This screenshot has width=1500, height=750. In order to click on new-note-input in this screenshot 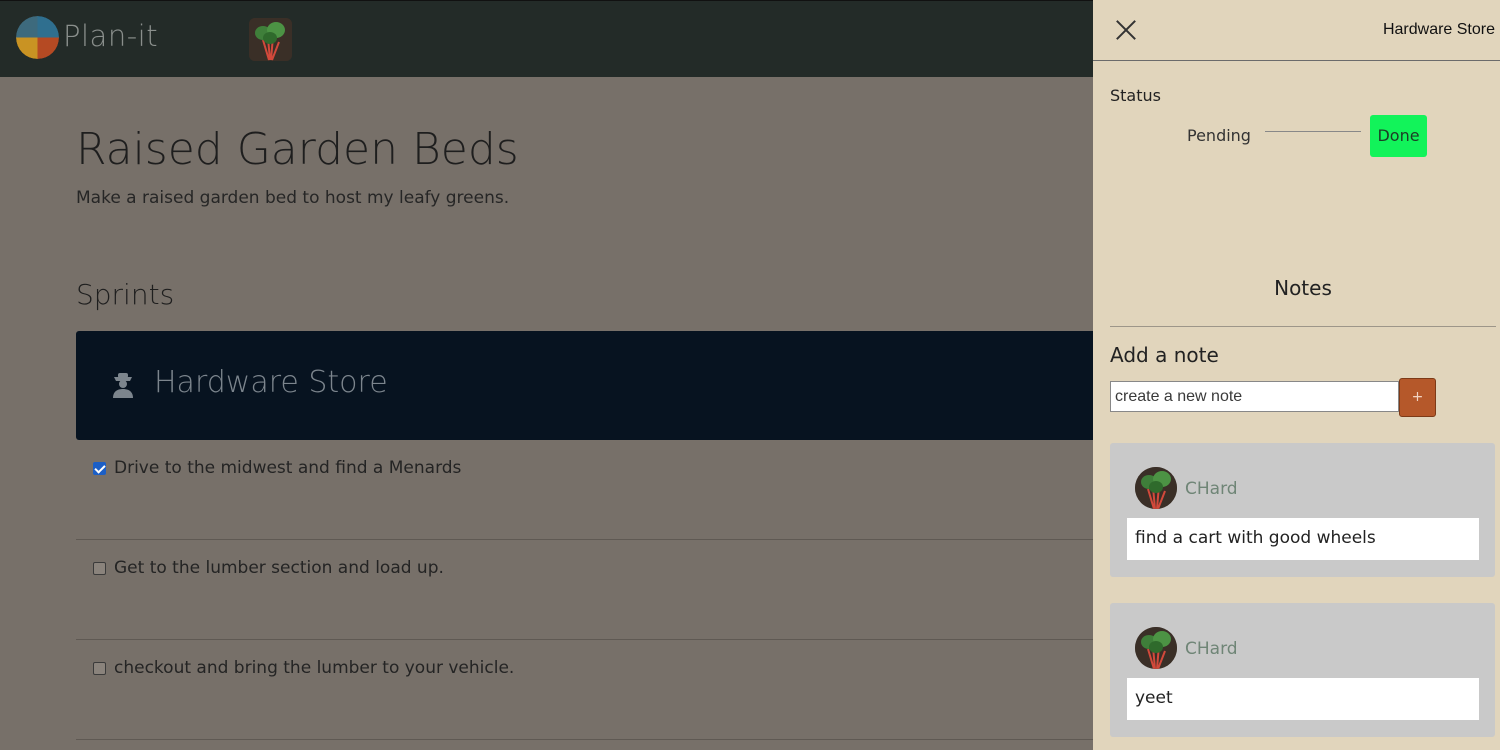, I will do `click(1254, 396)`.